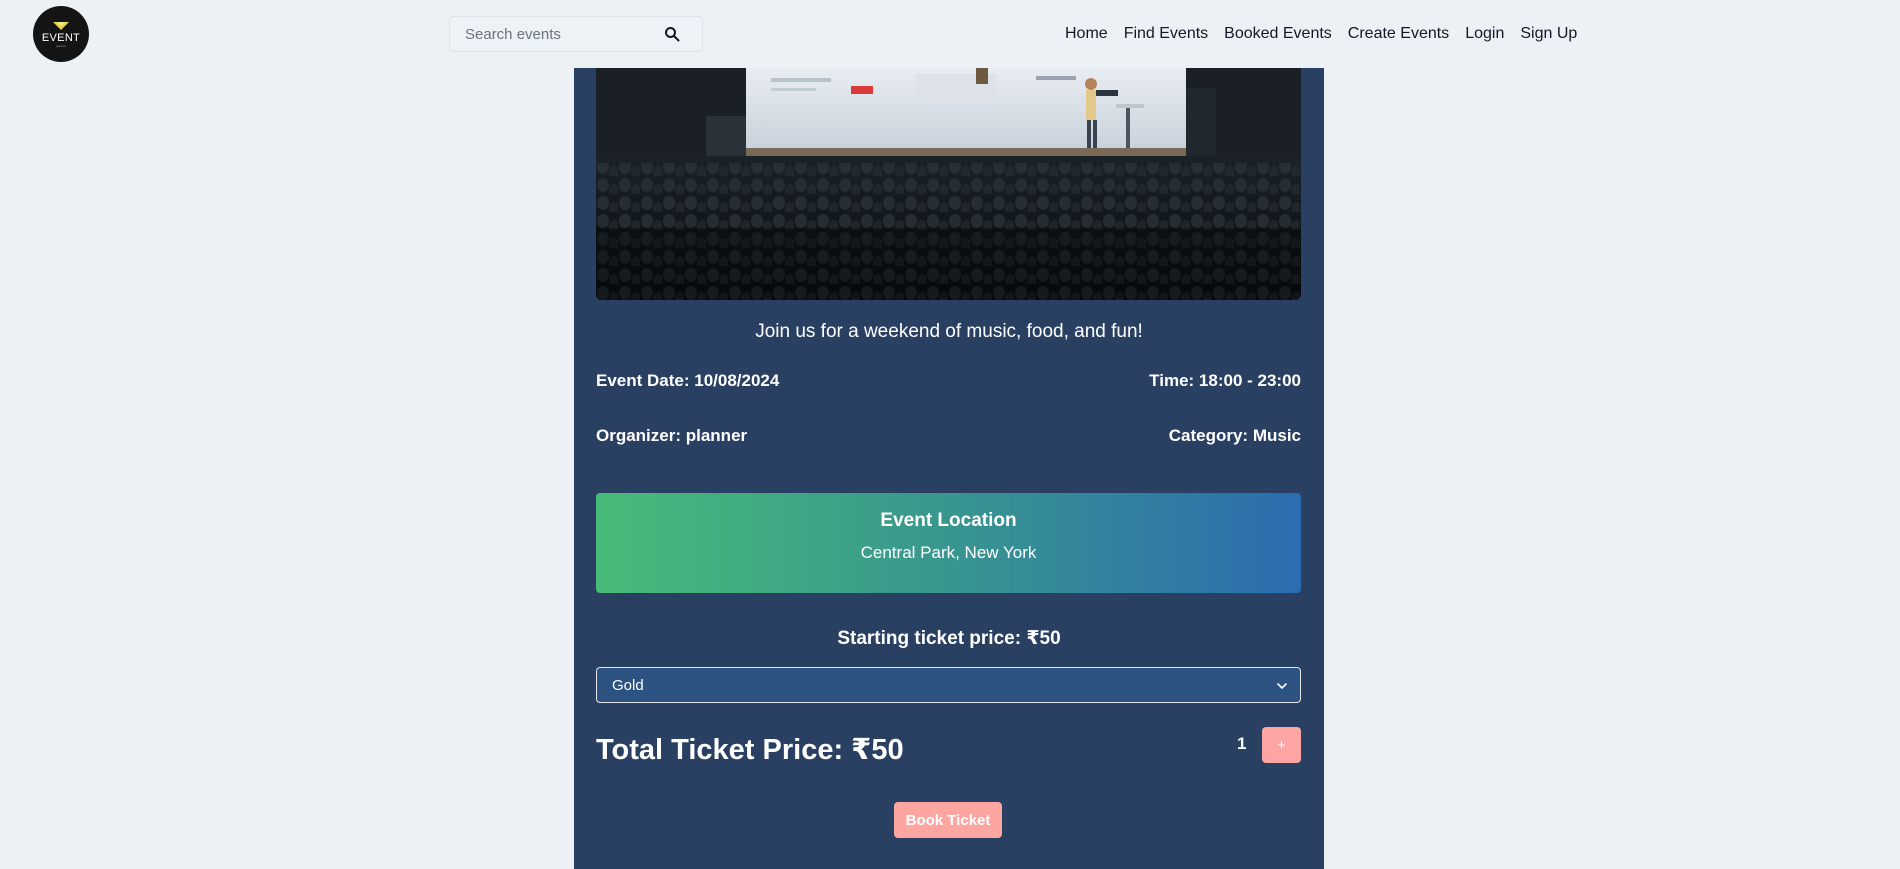 The width and height of the screenshot is (1900, 869). What do you see at coordinates (61, 37) in the screenshot?
I see `logo-text: EVENT` at bounding box center [61, 37].